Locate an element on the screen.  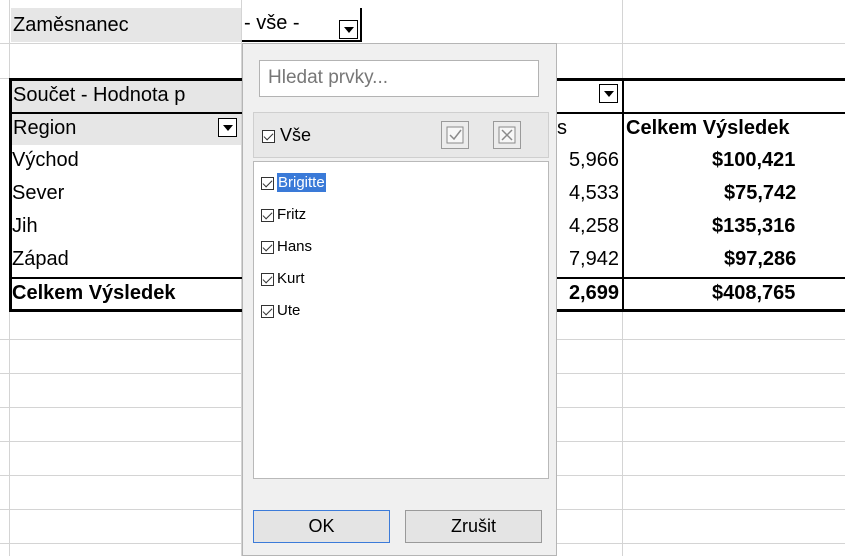
row-label: Sever is located at coordinates (38, 193).